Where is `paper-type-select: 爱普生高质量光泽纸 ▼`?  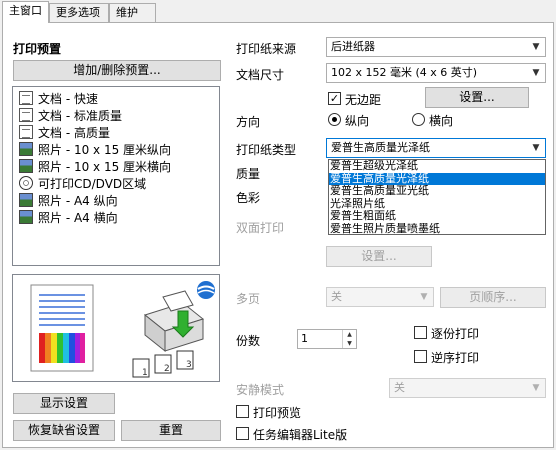
paper-type-select: 爱普生高质量光泽纸 ▼ is located at coordinates (436, 148).